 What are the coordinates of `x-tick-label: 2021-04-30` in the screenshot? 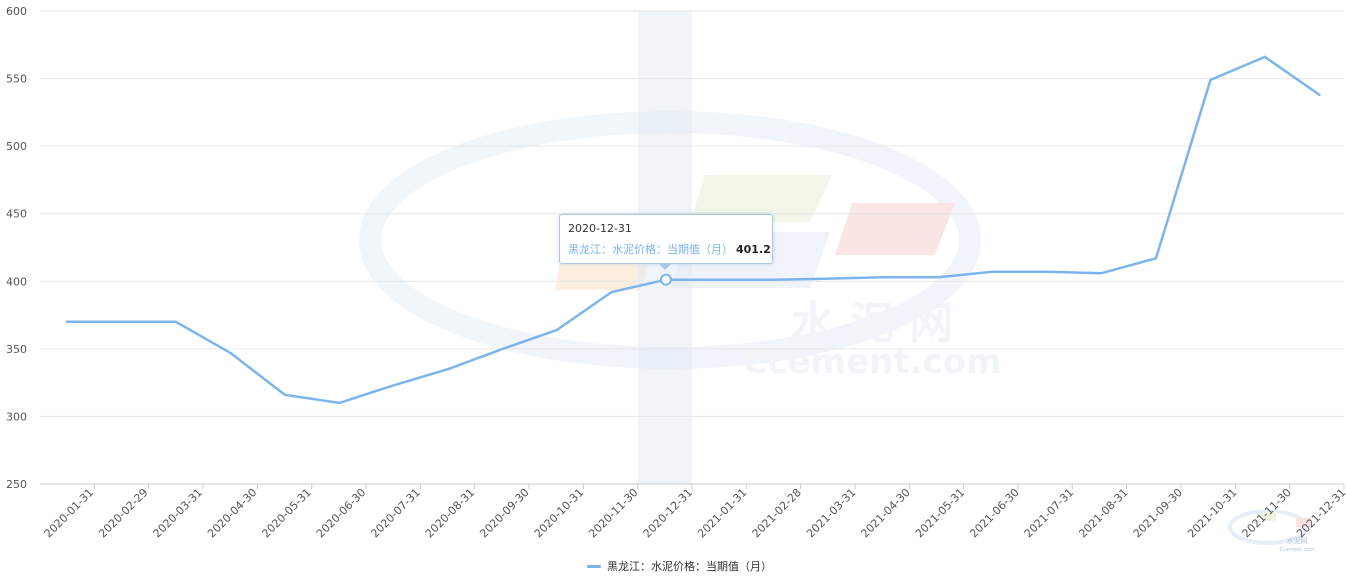 It's located at (885, 513).